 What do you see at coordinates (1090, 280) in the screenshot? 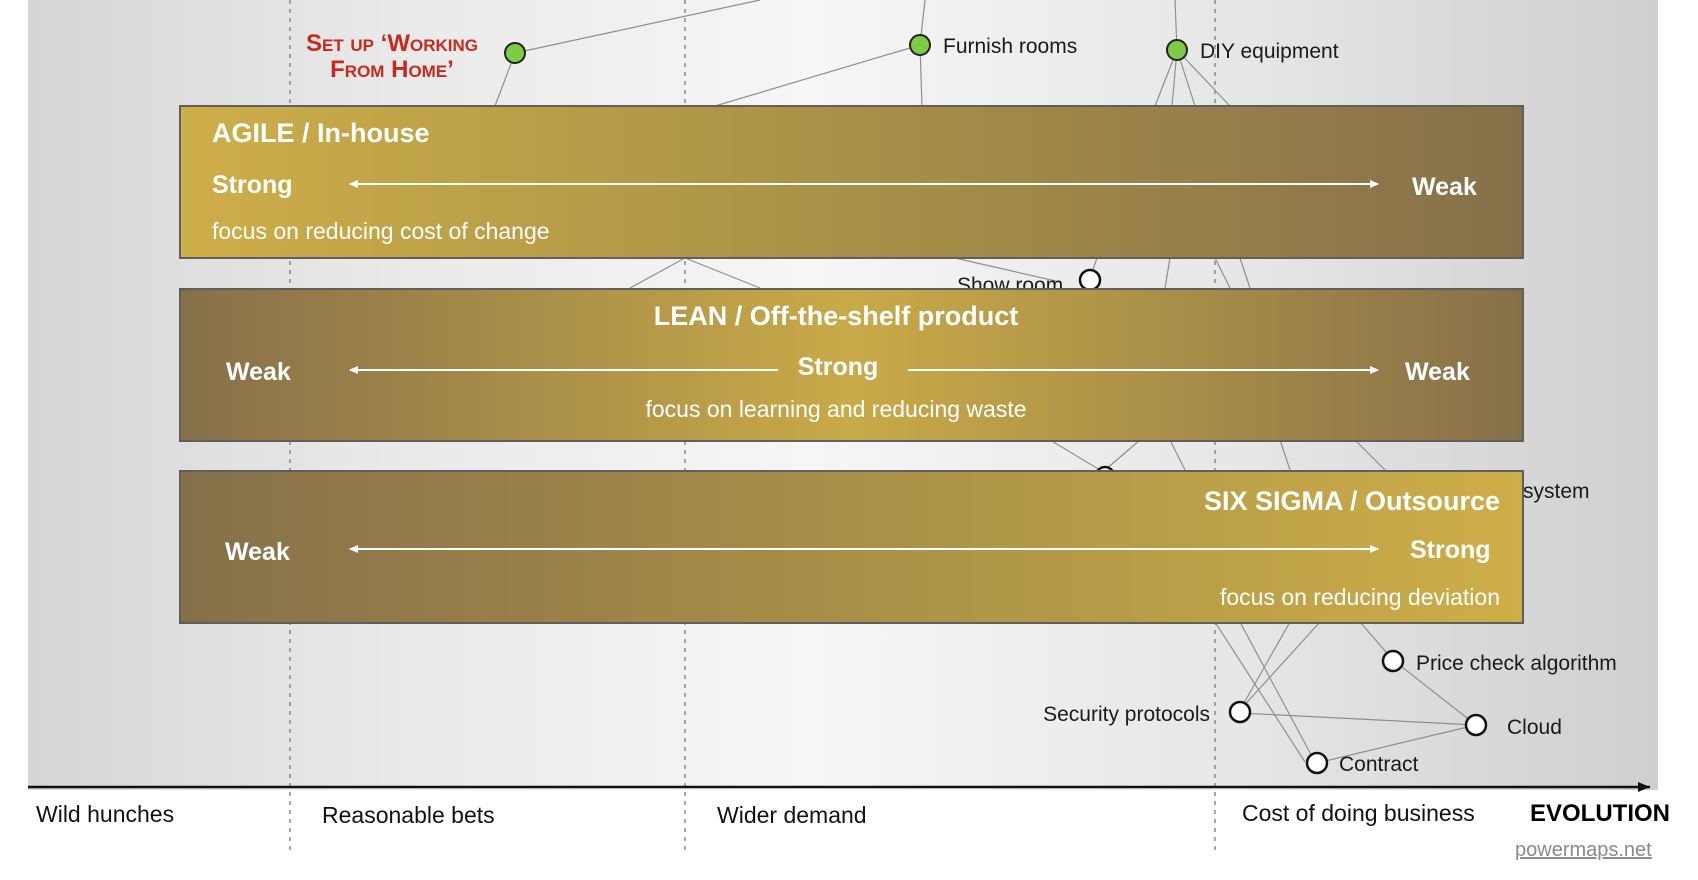
I see `node-show-room` at bounding box center [1090, 280].